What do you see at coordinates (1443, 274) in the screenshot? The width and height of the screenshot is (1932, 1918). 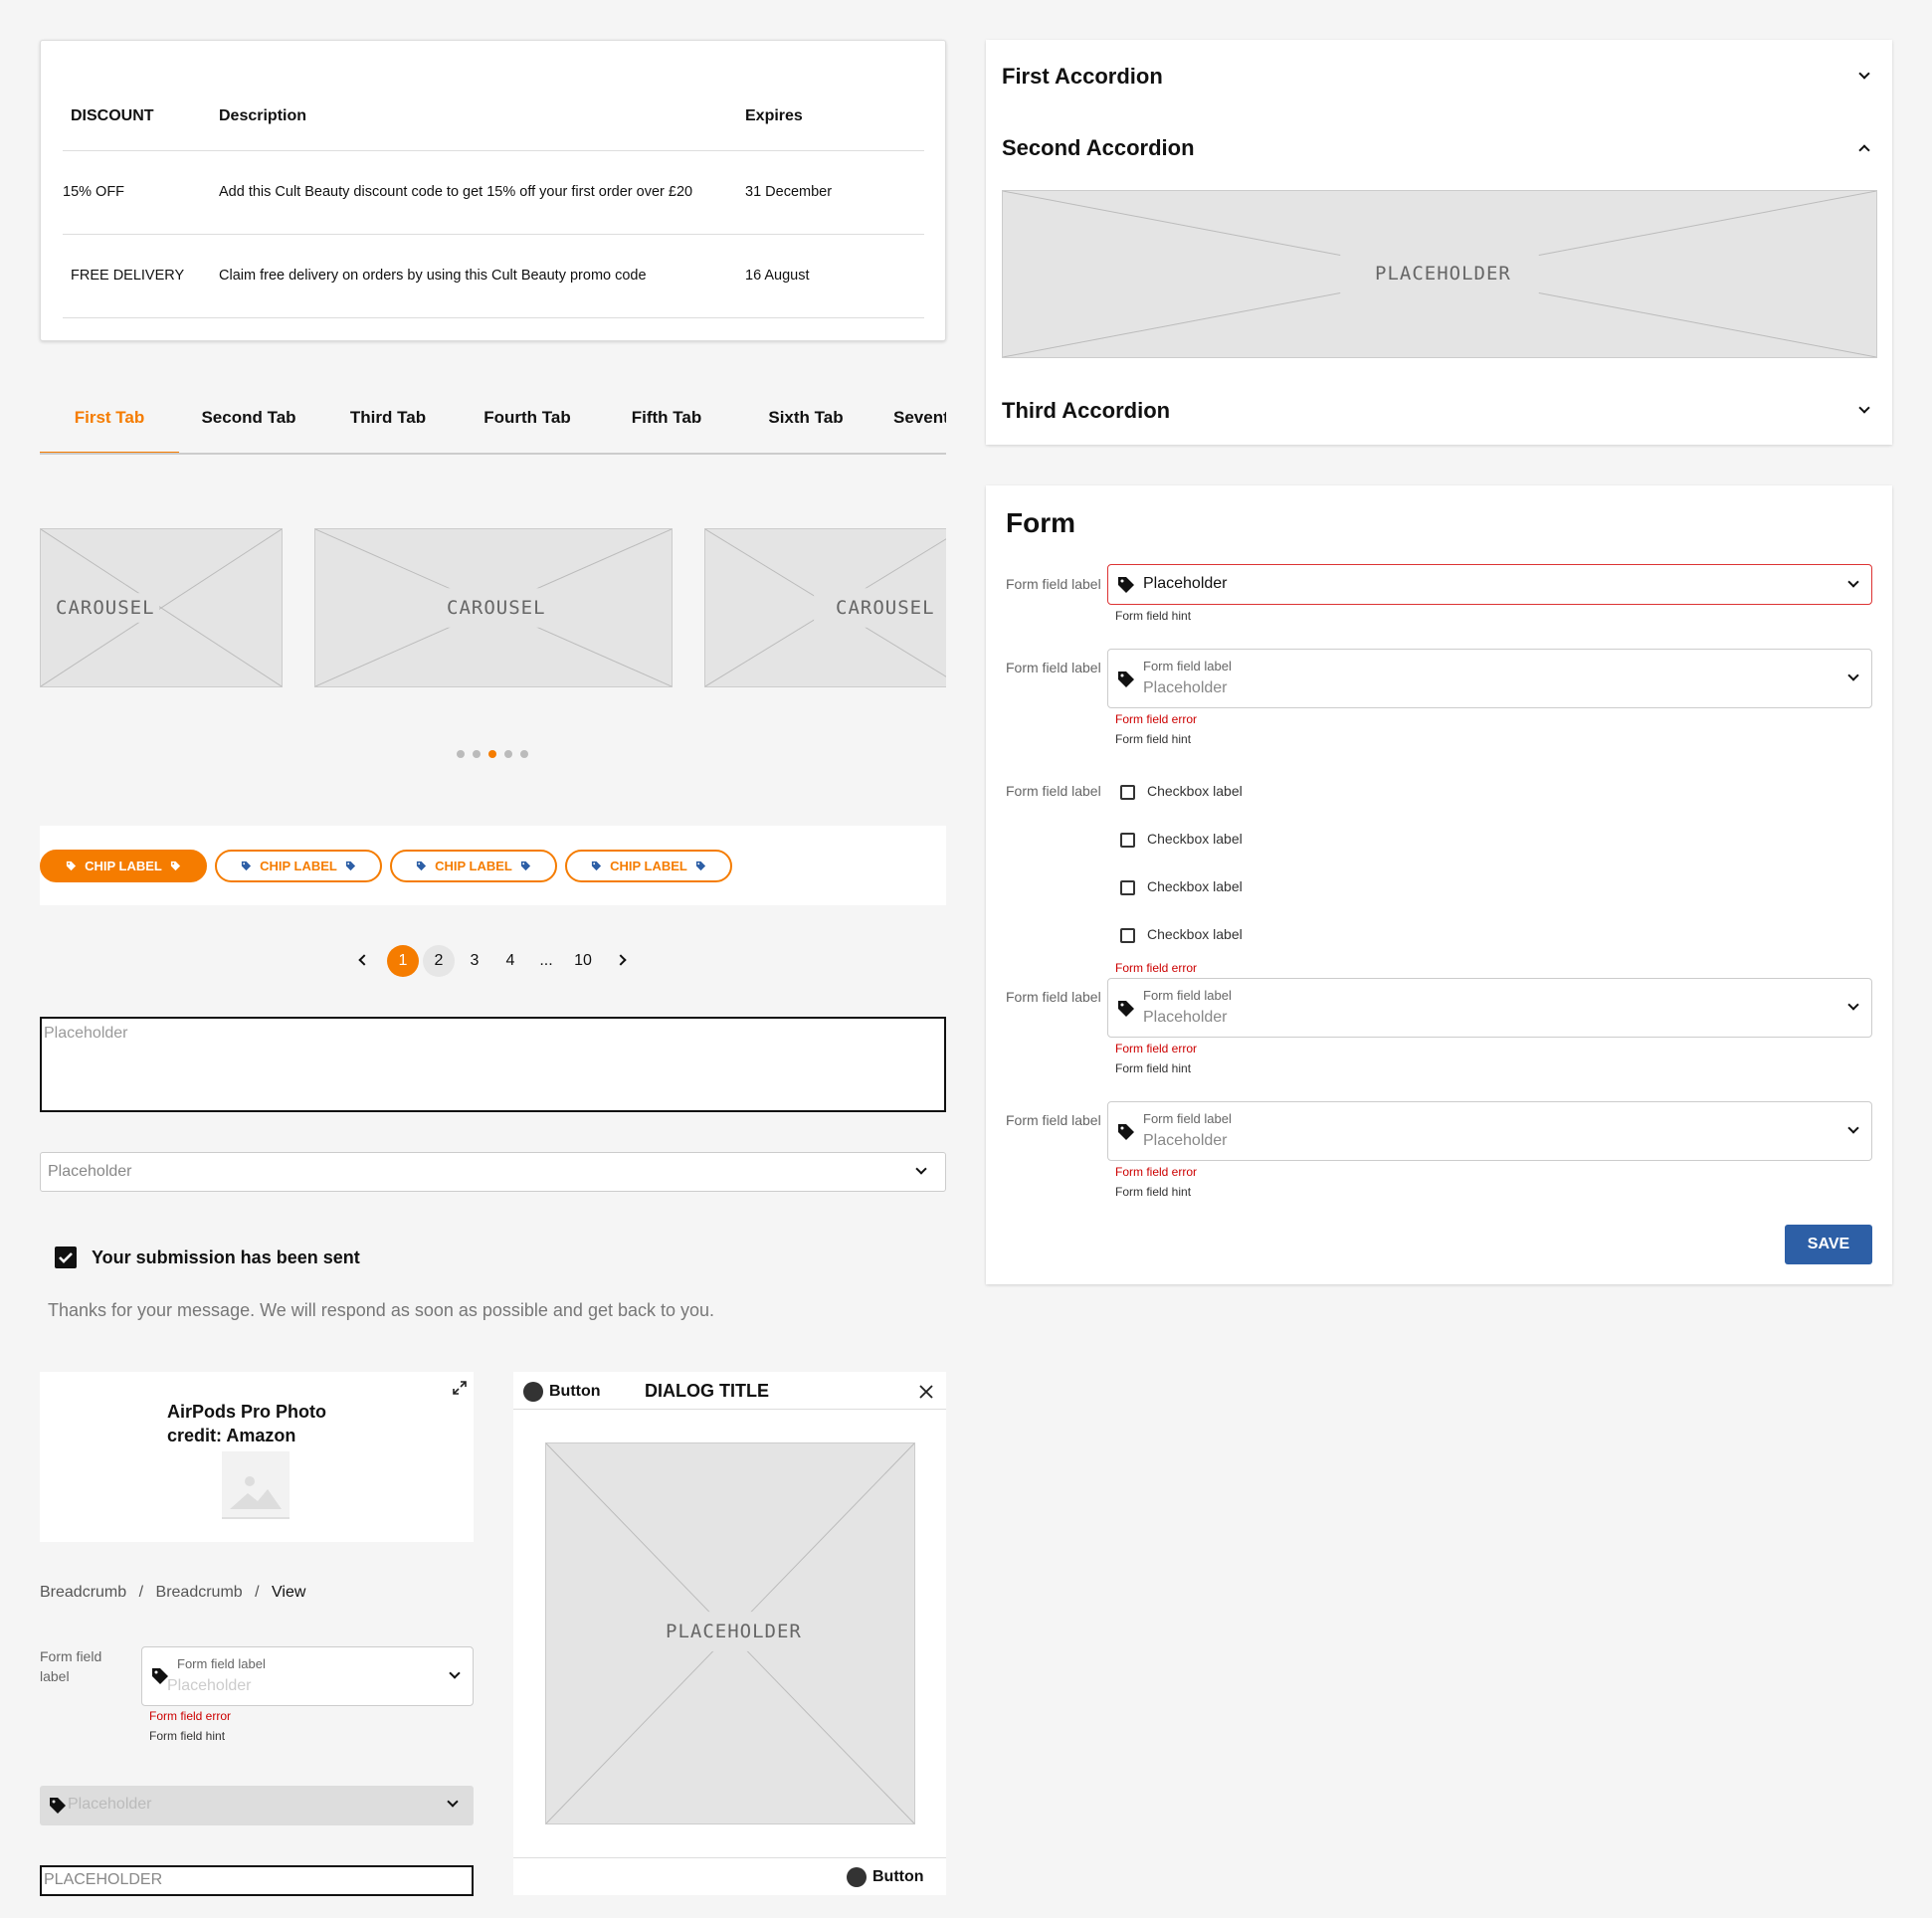 I see `accordion-placeholder-label: PLACEHOLDER` at bounding box center [1443, 274].